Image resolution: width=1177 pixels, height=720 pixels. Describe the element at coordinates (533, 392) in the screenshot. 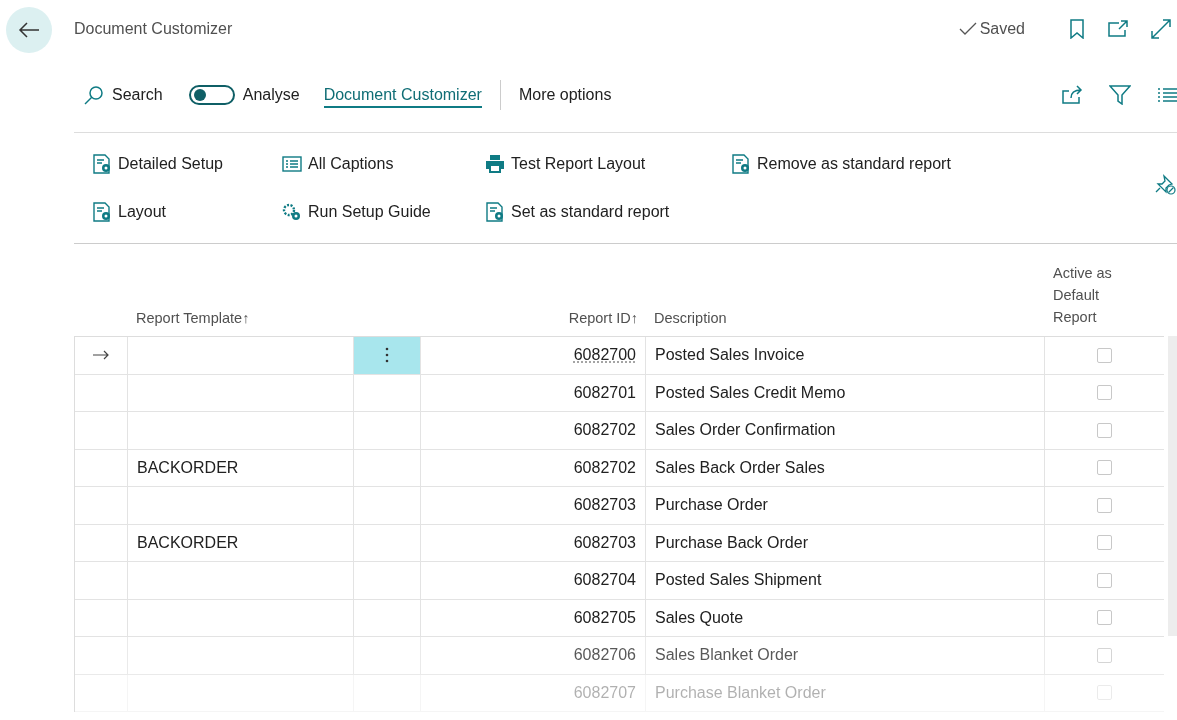

I see `table-cell: 6082701` at that location.